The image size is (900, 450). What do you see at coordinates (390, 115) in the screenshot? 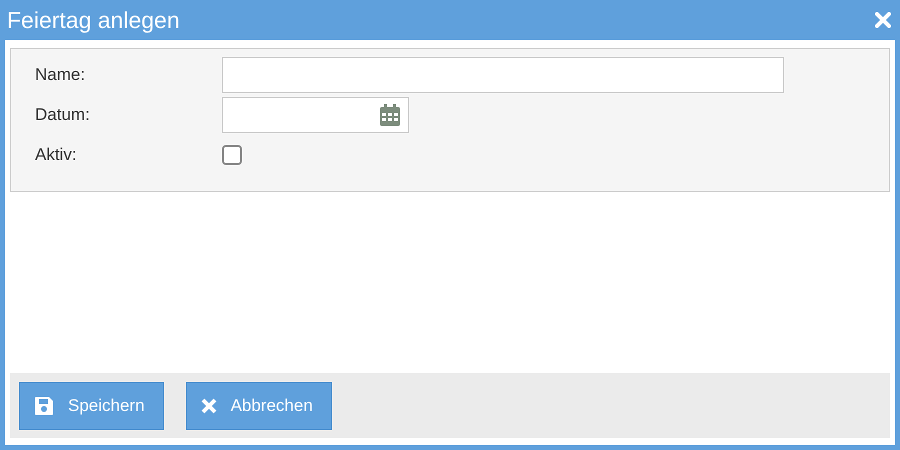
I see `calendar-icon` at bounding box center [390, 115].